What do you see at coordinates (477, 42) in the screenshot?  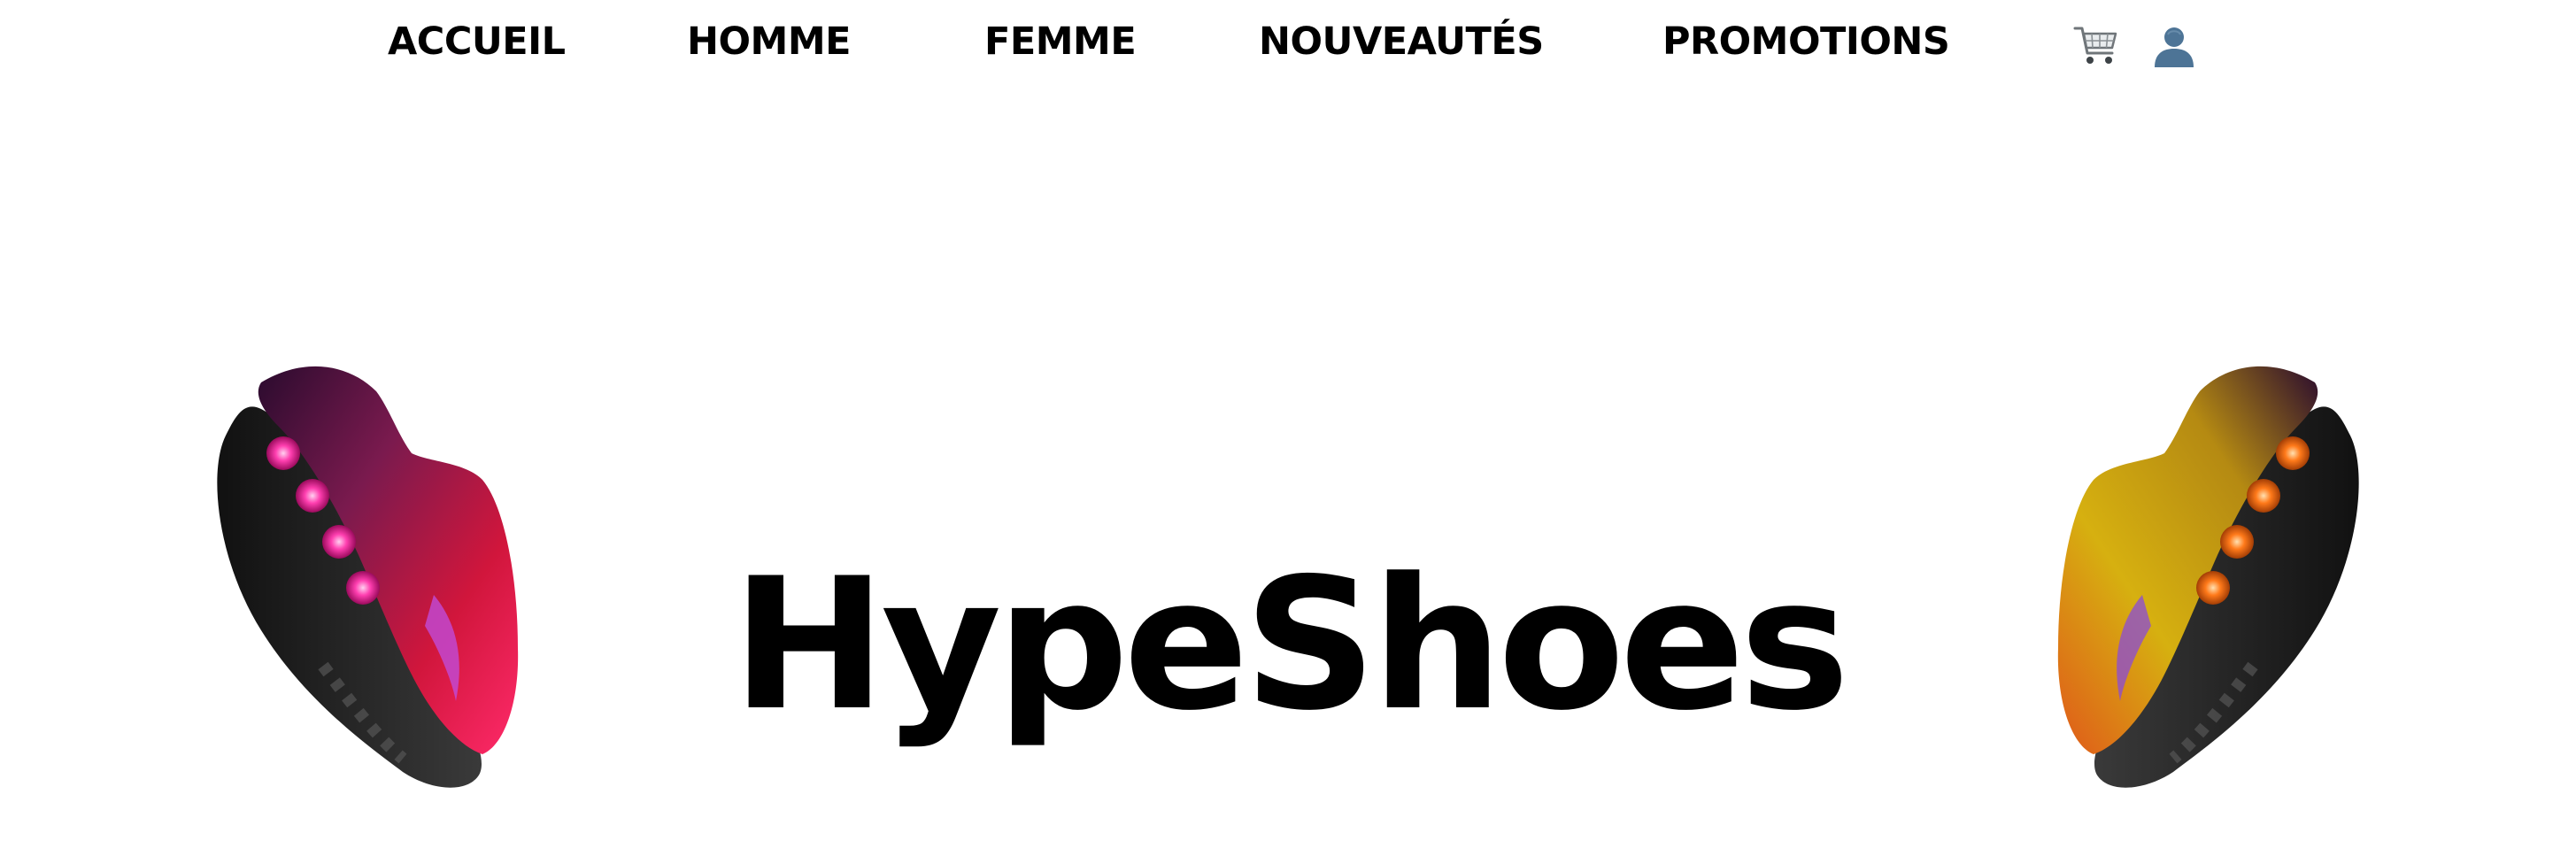 I see `nav-link-accueil: ACCUEIL` at bounding box center [477, 42].